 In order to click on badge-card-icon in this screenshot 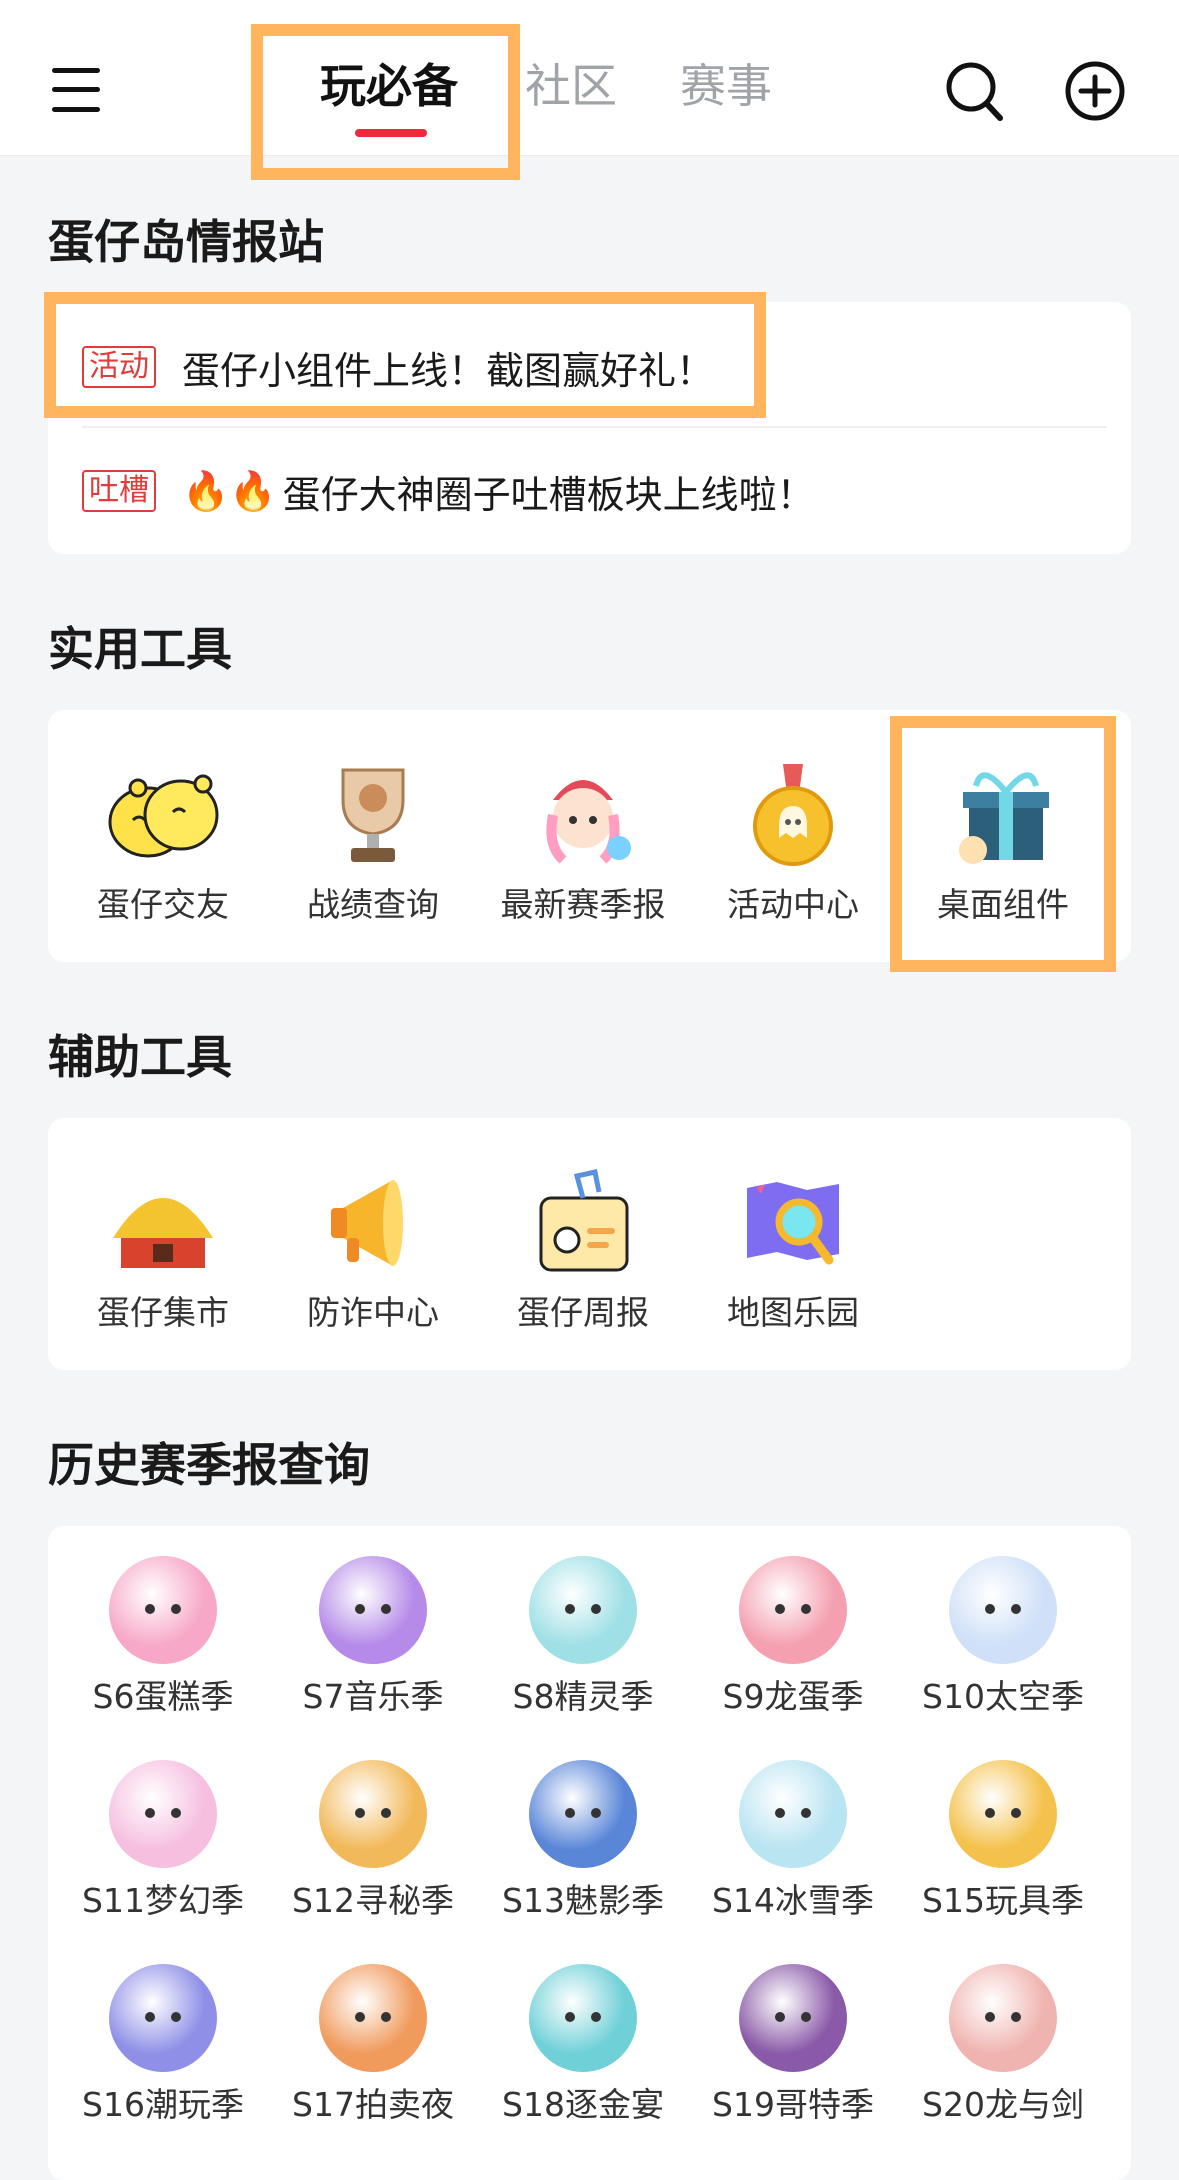, I will do `click(584, 1220)`.